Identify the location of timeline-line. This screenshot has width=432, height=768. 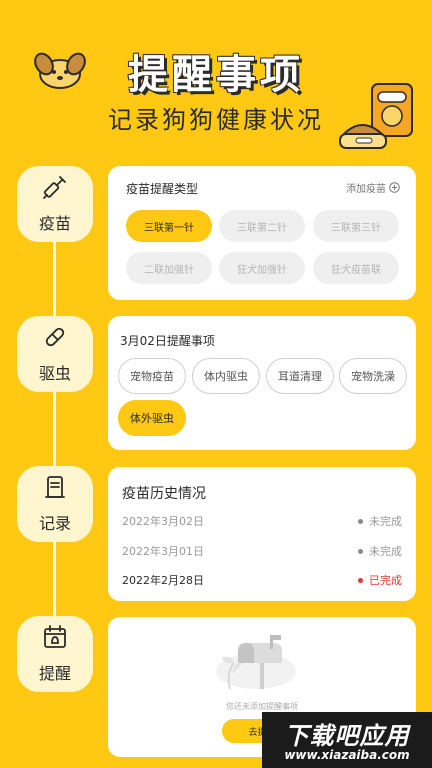
(54, 435).